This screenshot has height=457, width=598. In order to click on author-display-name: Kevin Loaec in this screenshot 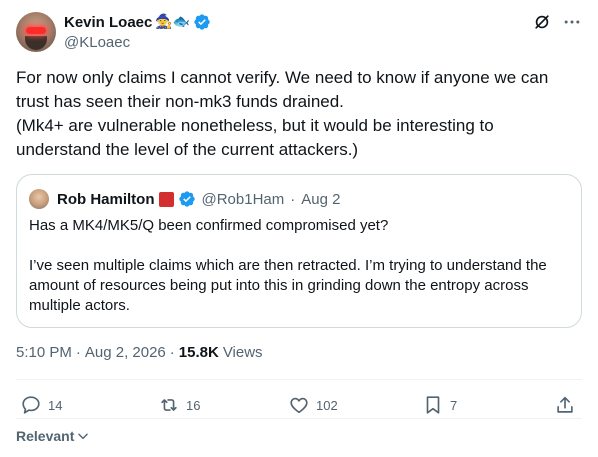, I will do `click(108, 22)`.